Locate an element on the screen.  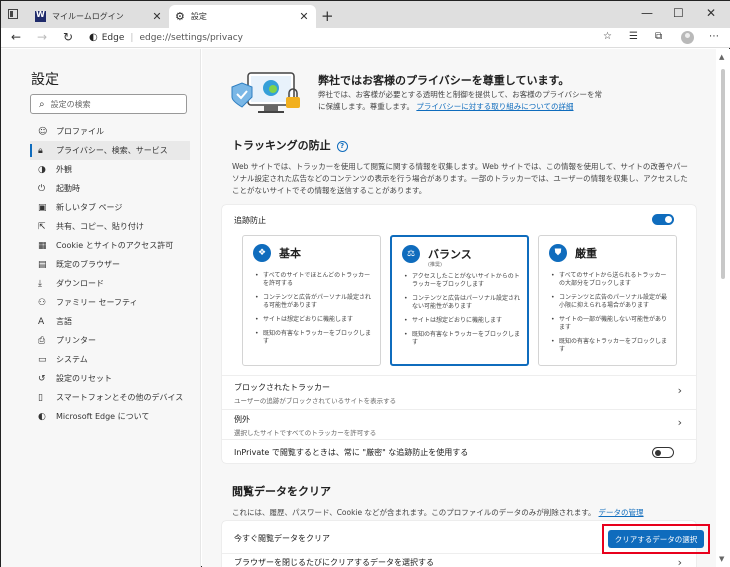
tab-actions-icon is located at coordinates (13, 14).